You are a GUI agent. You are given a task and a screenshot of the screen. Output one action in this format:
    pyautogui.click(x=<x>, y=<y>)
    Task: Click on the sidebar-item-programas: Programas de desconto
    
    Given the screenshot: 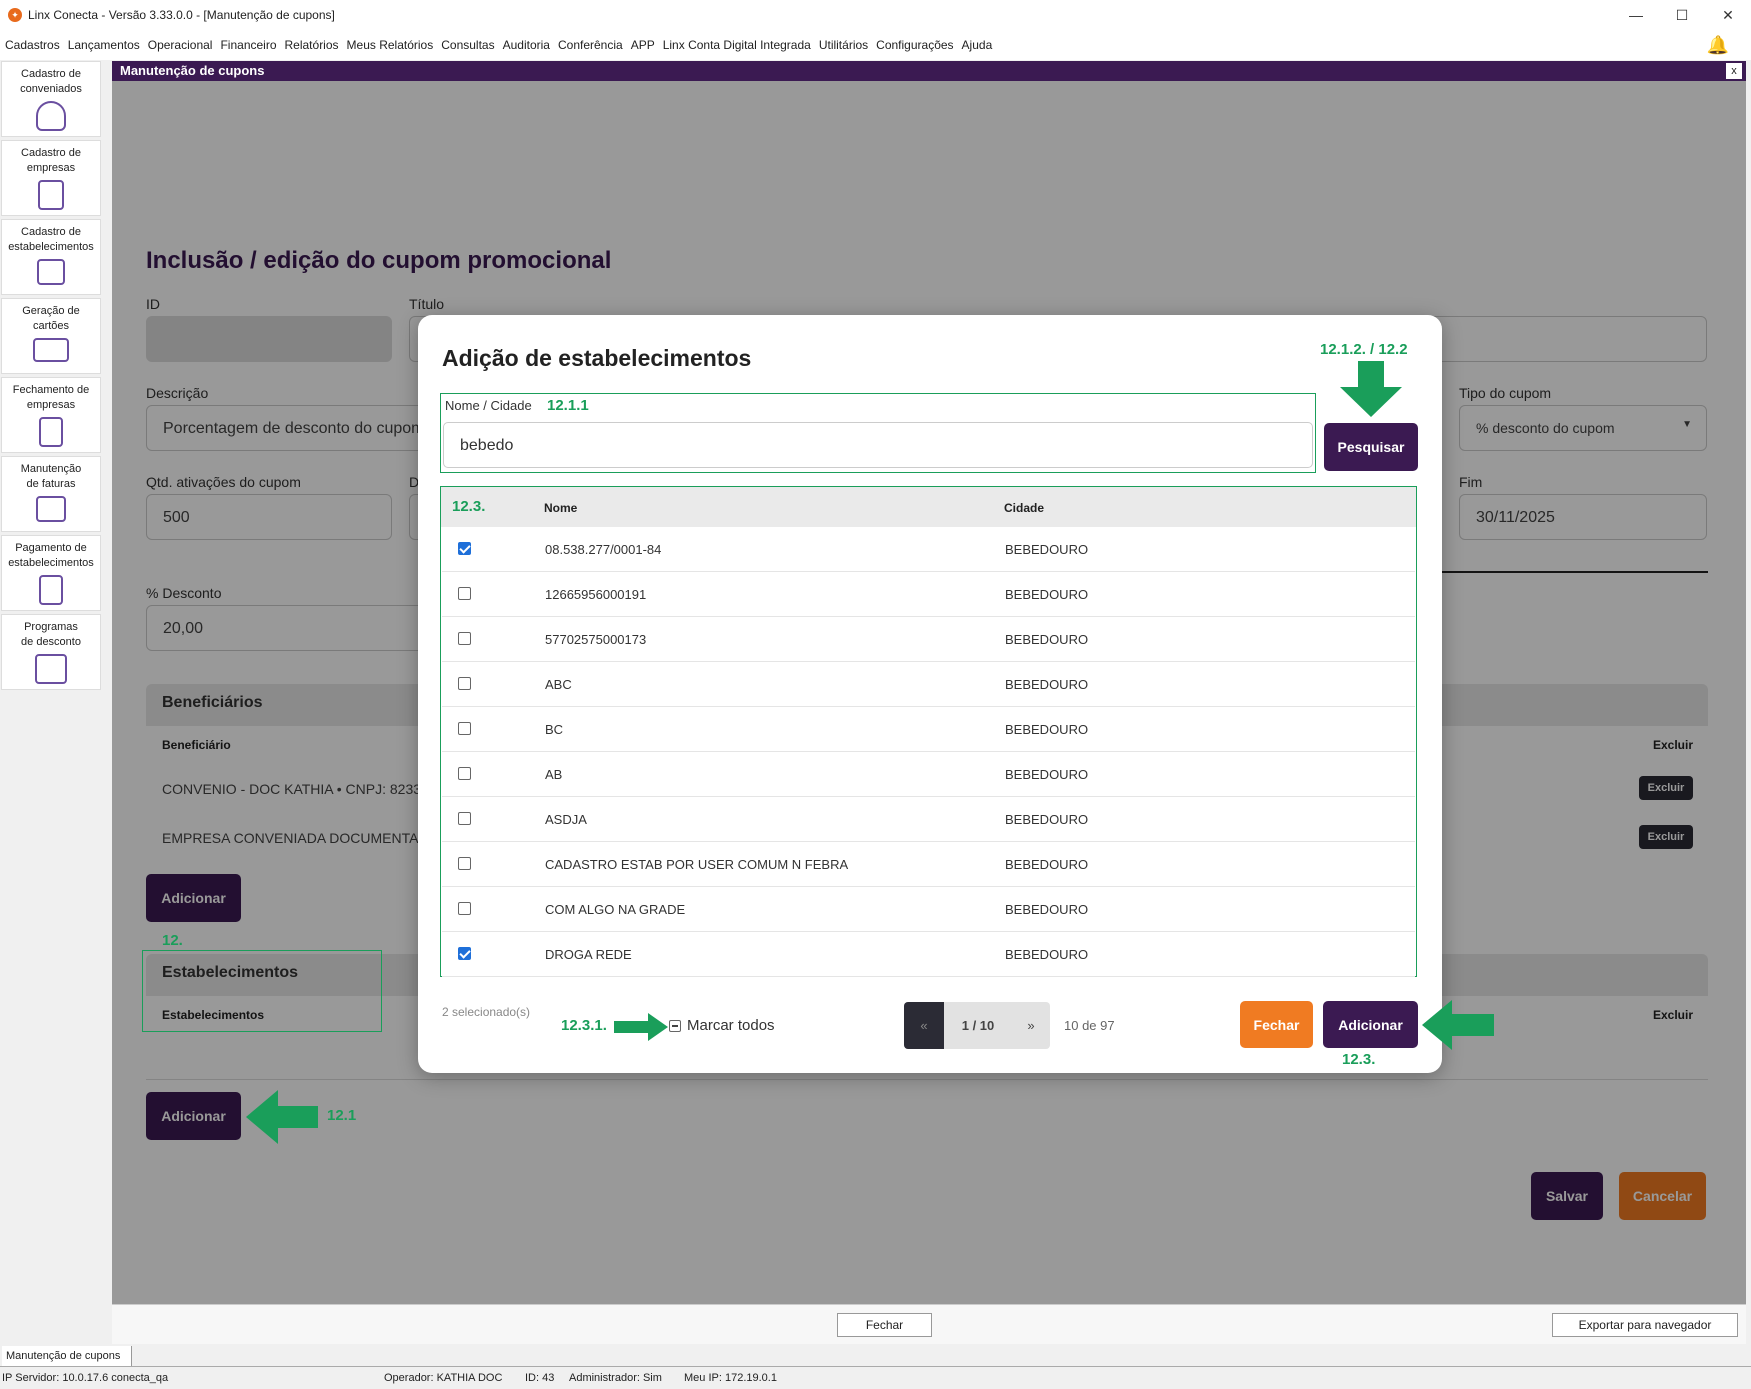 What is the action you would take?
    pyautogui.click(x=51, y=652)
    